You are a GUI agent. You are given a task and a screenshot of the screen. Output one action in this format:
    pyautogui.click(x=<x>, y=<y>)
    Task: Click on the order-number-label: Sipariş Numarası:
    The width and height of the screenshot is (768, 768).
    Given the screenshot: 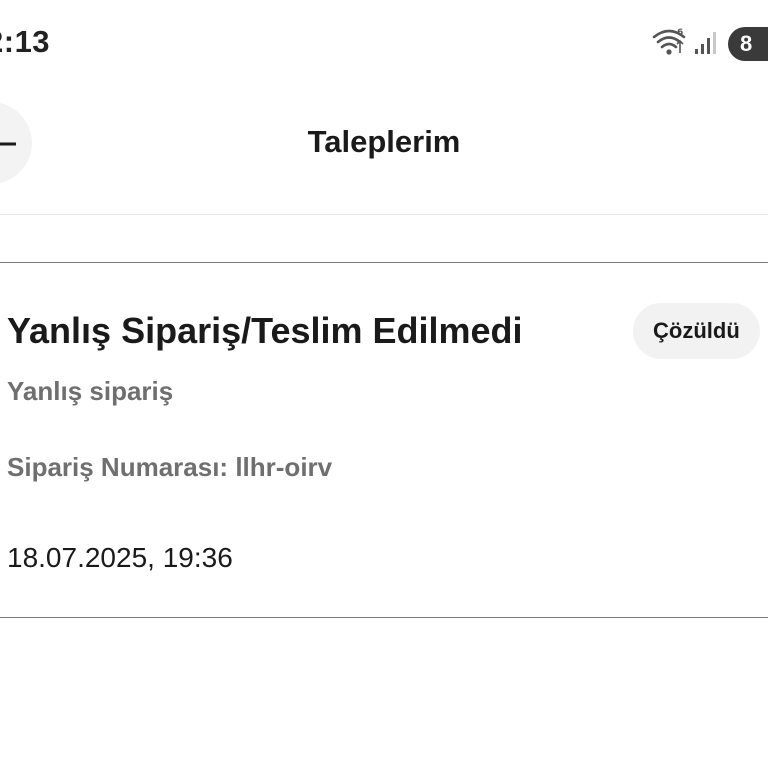 What is the action you would take?
    pyautogui.click(x=118, y=467)
    